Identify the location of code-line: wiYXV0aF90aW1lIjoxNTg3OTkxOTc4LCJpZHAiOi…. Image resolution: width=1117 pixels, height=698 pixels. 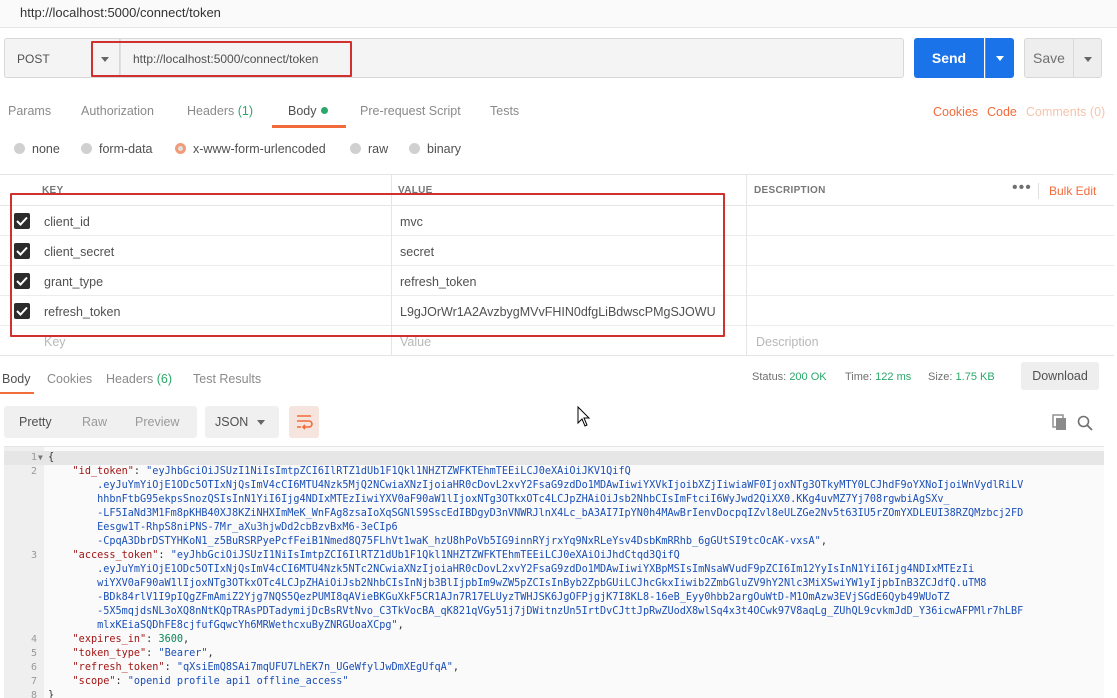
(554, 584).